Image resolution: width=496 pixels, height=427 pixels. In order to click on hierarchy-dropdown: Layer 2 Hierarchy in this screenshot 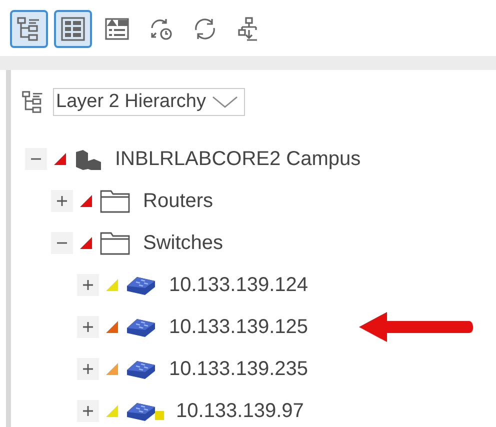, I will do `click(149, 102)`.